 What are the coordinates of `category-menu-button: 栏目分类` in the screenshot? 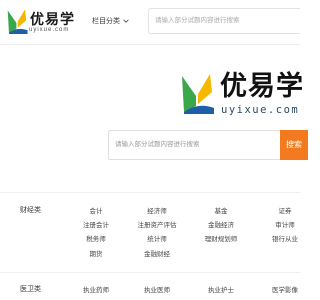 It's located at (110, 21).